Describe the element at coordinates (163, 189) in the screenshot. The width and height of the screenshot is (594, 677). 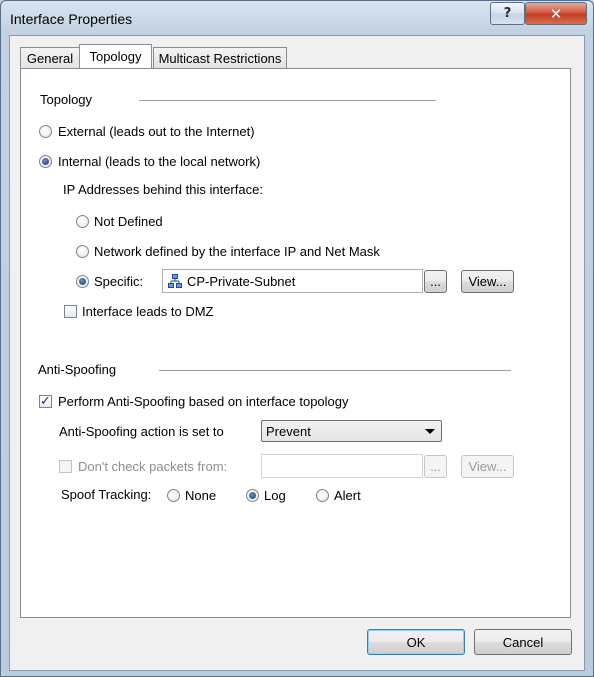
I see `ip-addresses-behind-label: IP Addresses behind this interface:` at that location.